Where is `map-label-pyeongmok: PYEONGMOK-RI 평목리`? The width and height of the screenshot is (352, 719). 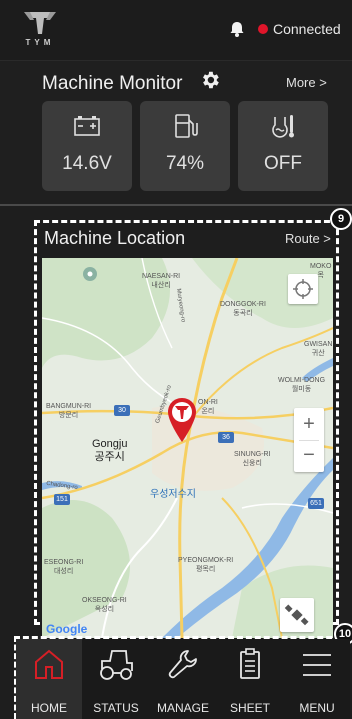 map-label-pyeongmok: PYEONGMOK-RI 평목리 is located at coordinates (206, 565).